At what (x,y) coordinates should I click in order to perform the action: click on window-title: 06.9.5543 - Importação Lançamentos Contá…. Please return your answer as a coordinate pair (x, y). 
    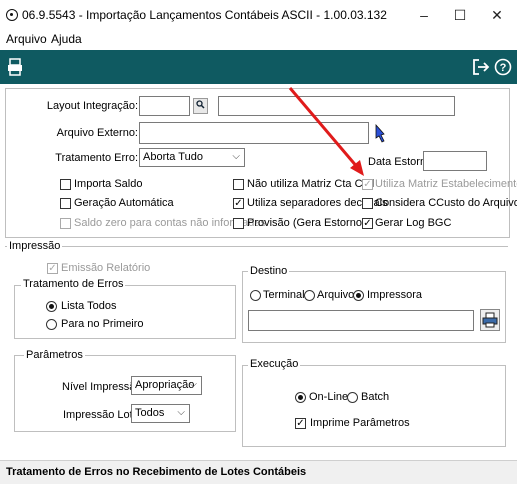
    Looking at the image, I should click on (204, 15).